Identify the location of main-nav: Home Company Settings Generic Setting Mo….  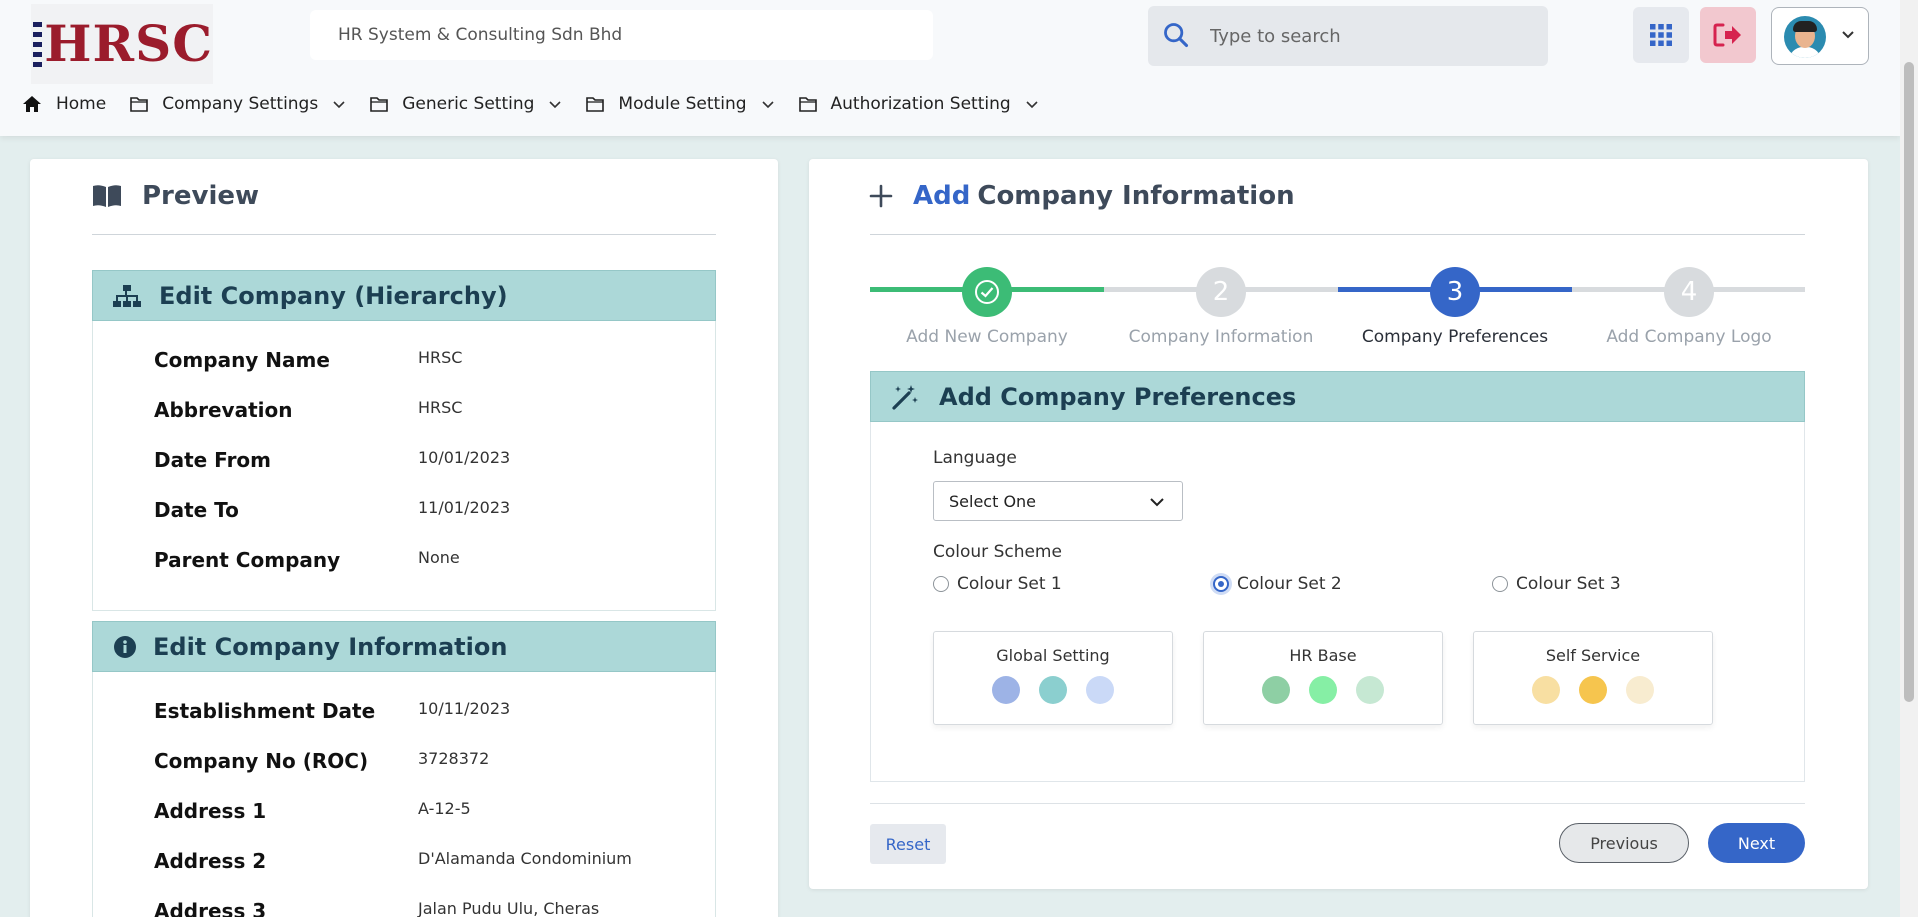
(530, 104).